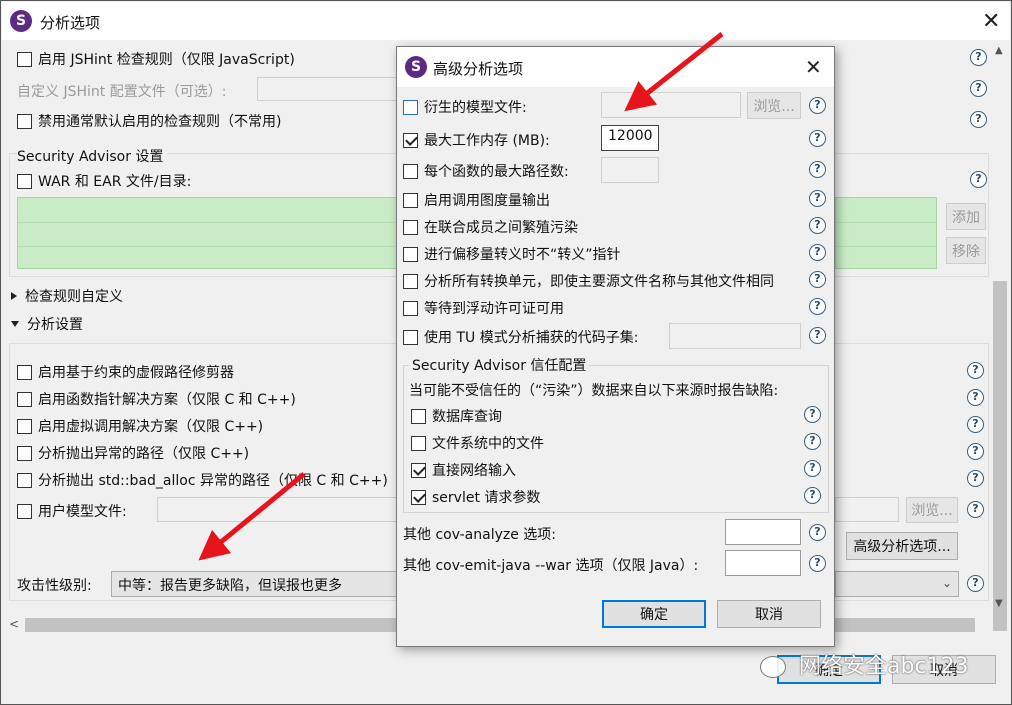  What do you see at coordinates (410, 171) in the screenshot?
I see `max-paths-checkbox` at bounding box center [410, 171].